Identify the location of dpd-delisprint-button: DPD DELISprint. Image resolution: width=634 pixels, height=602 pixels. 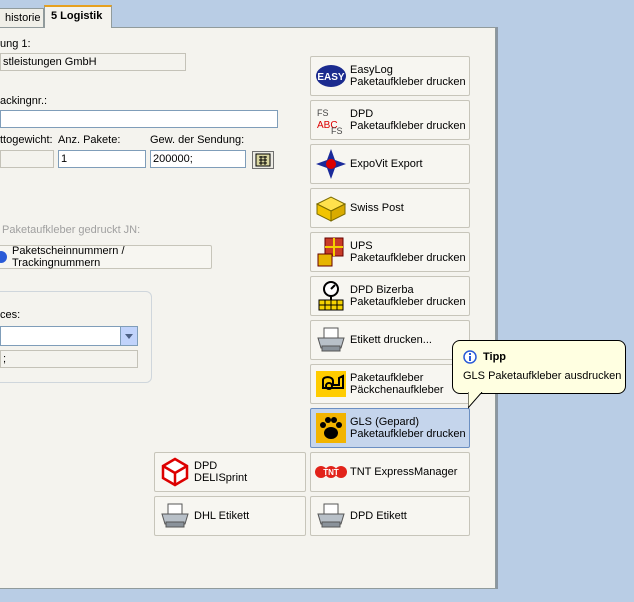
(230, 472).